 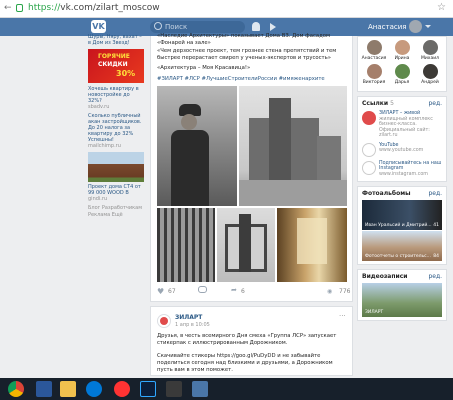 I want to click on youtube-icon, so click(x=369, y=149).